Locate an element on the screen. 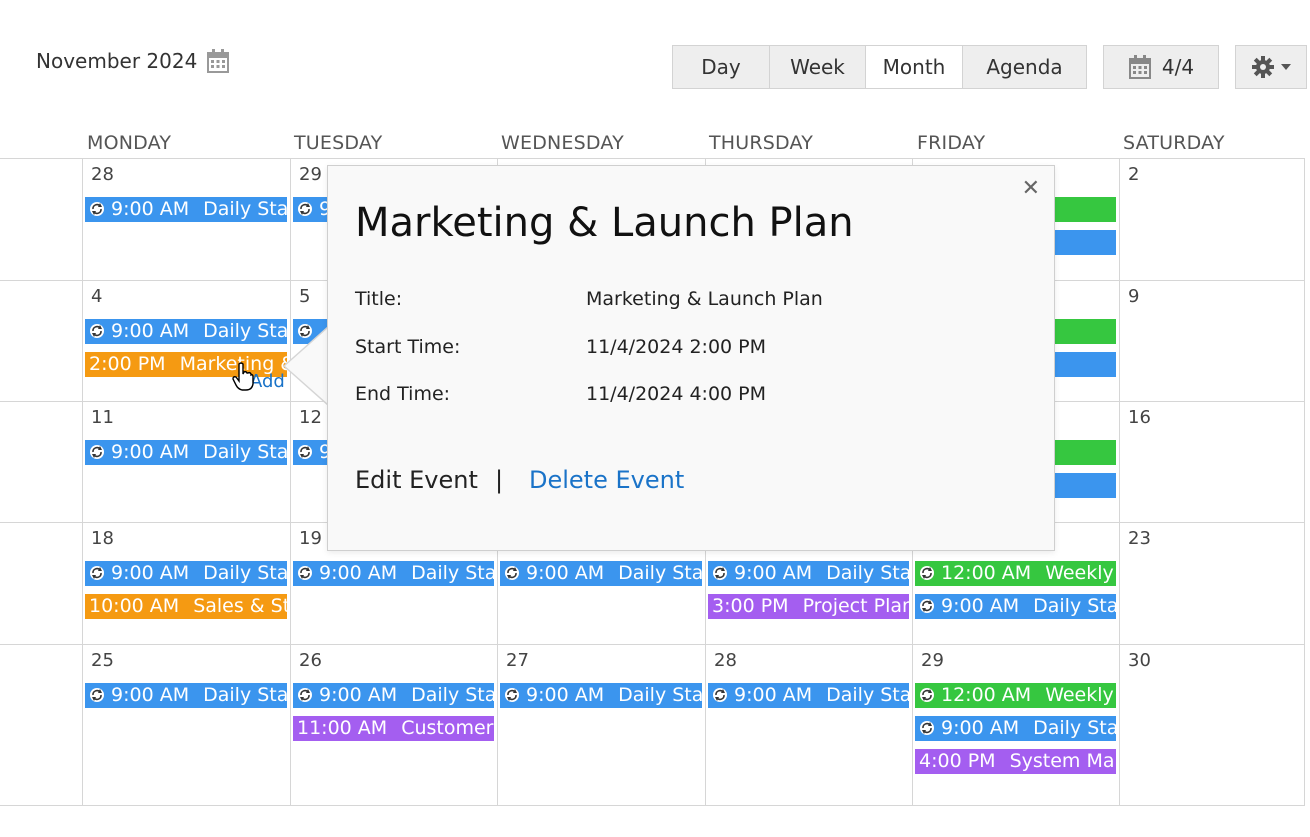  day-number: 23 is located at coordinates (1139, 538).